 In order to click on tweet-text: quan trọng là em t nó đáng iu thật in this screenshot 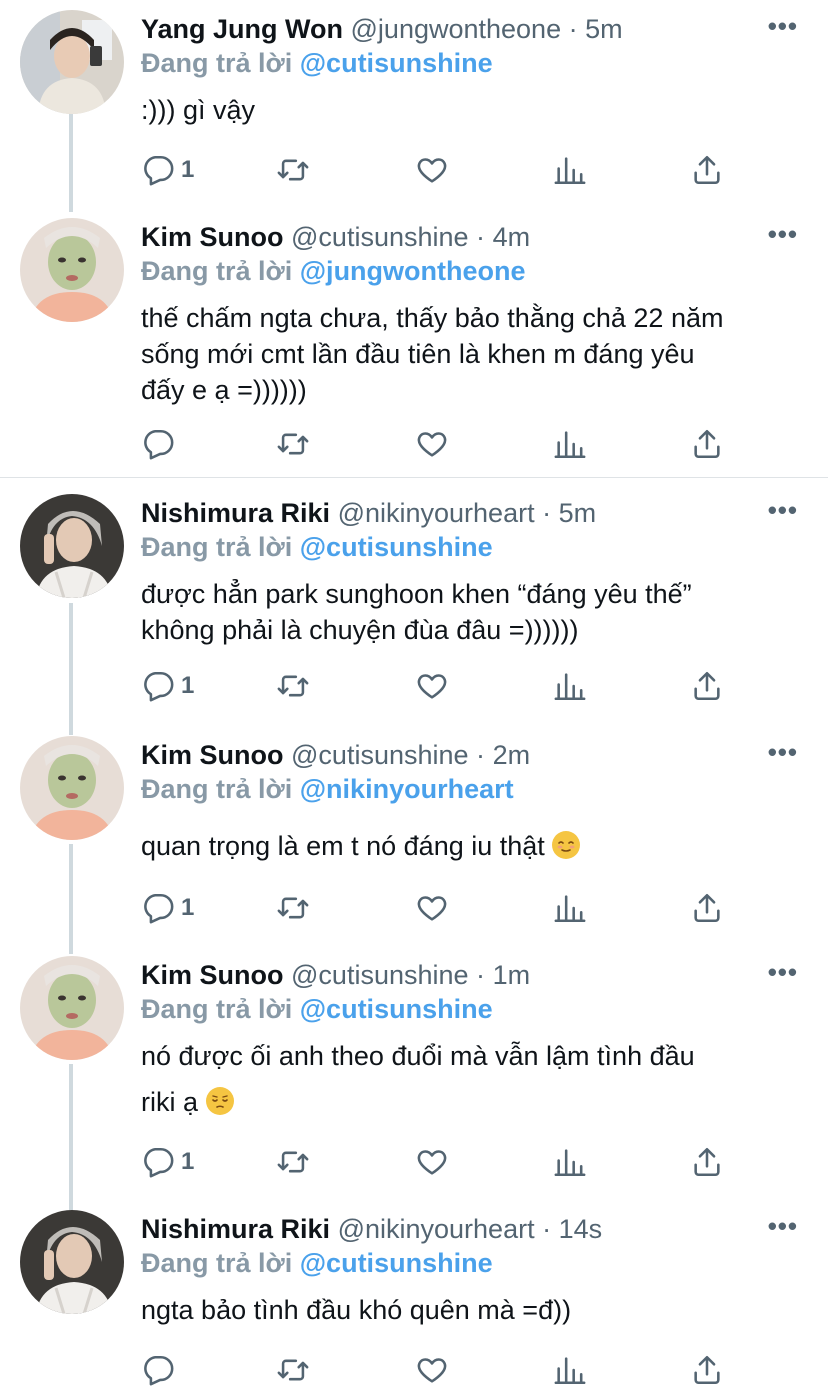, I will do `click(476, 846)`.